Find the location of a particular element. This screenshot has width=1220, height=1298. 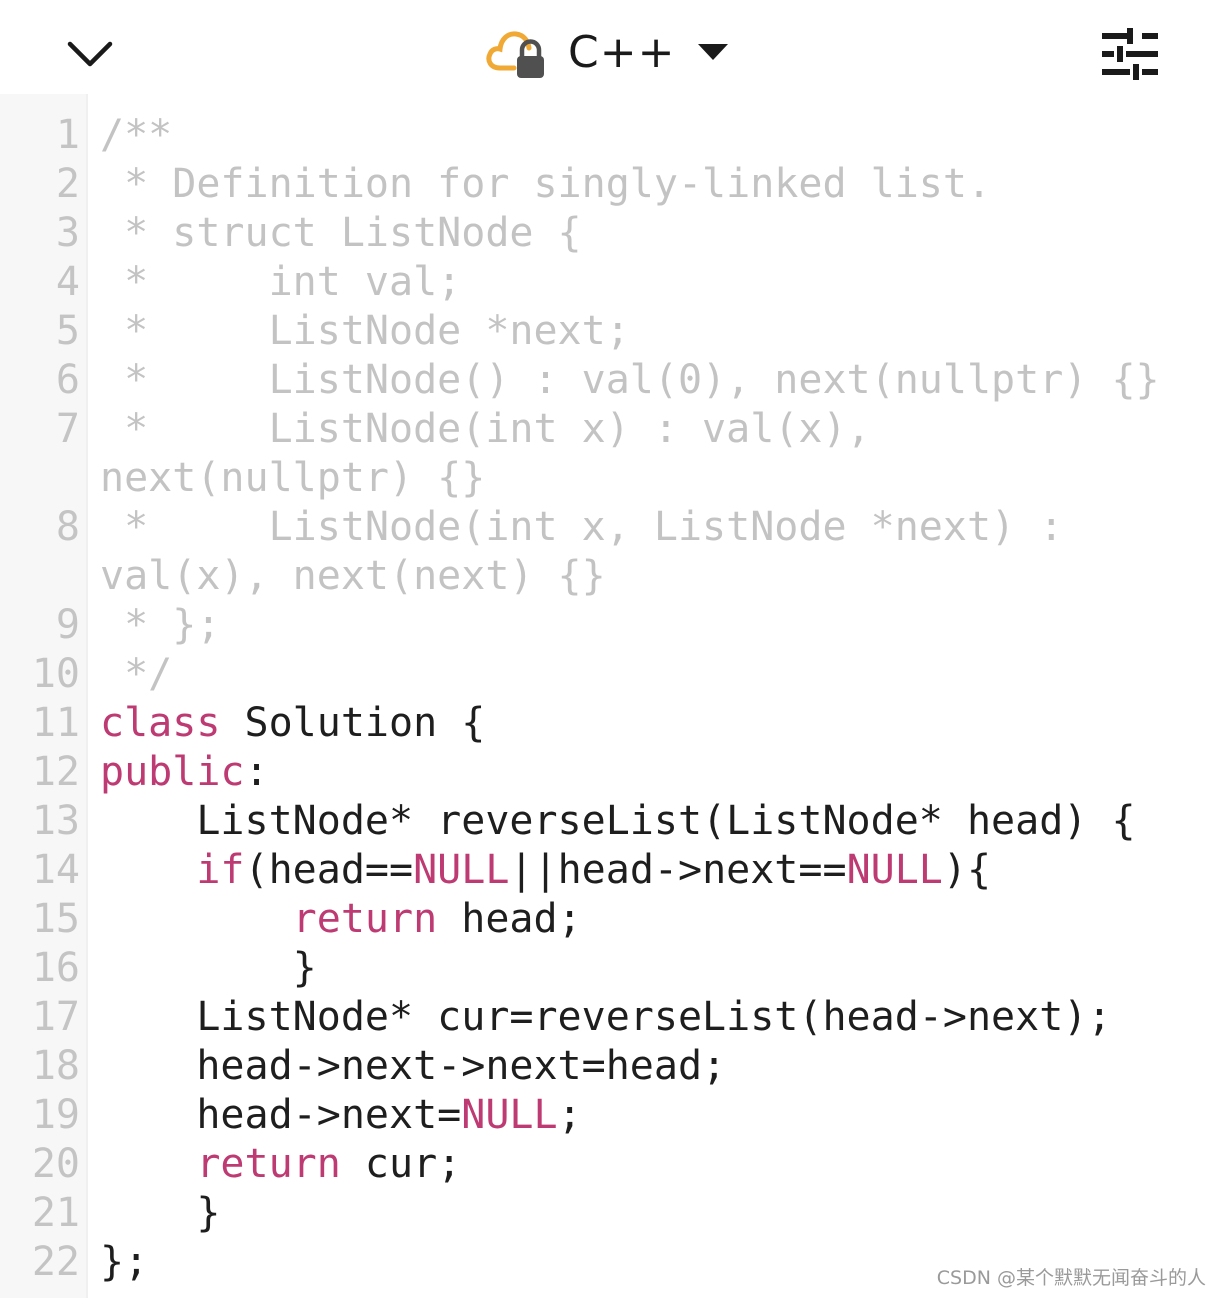

code-line: * ListNode(int x) : val(x), is located at coordinates (485, 429).